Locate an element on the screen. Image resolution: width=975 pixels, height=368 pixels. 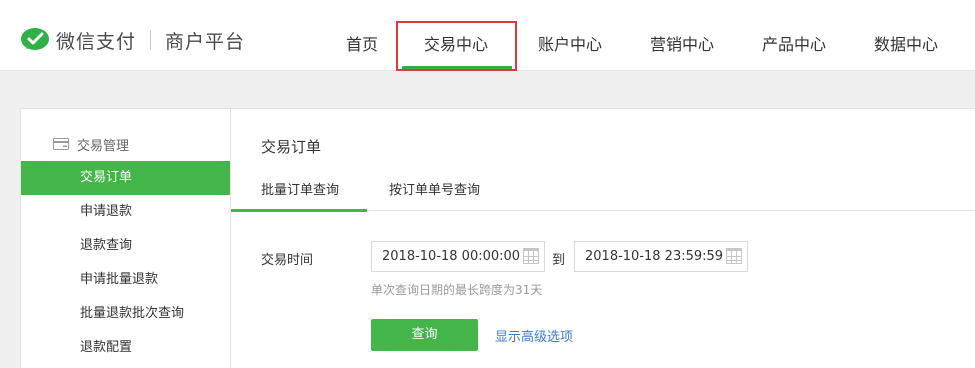
logo: 微信支付 商户平台 is located at coordinates (132, 40).